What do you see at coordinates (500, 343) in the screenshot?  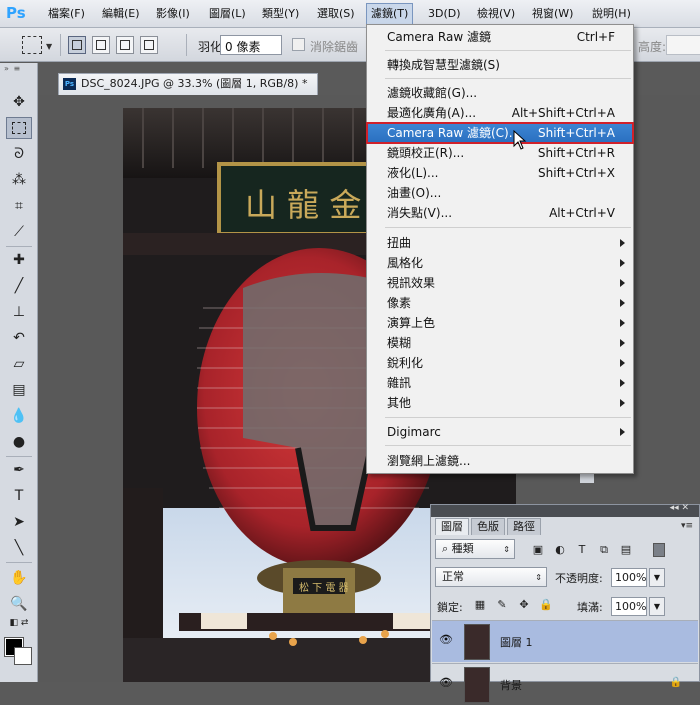 I see `menu-item-blur: 模糊` at bounding box center [500, 343].